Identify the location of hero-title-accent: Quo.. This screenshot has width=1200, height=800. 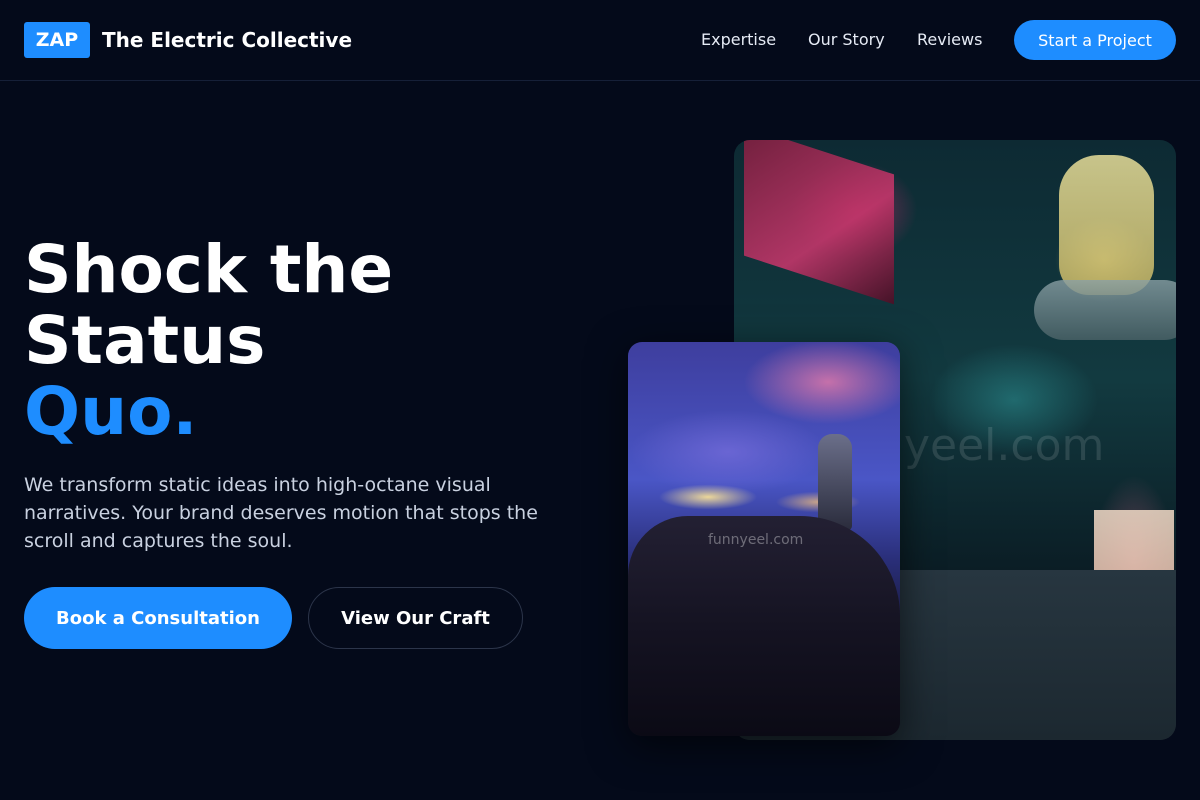
(111, 411).